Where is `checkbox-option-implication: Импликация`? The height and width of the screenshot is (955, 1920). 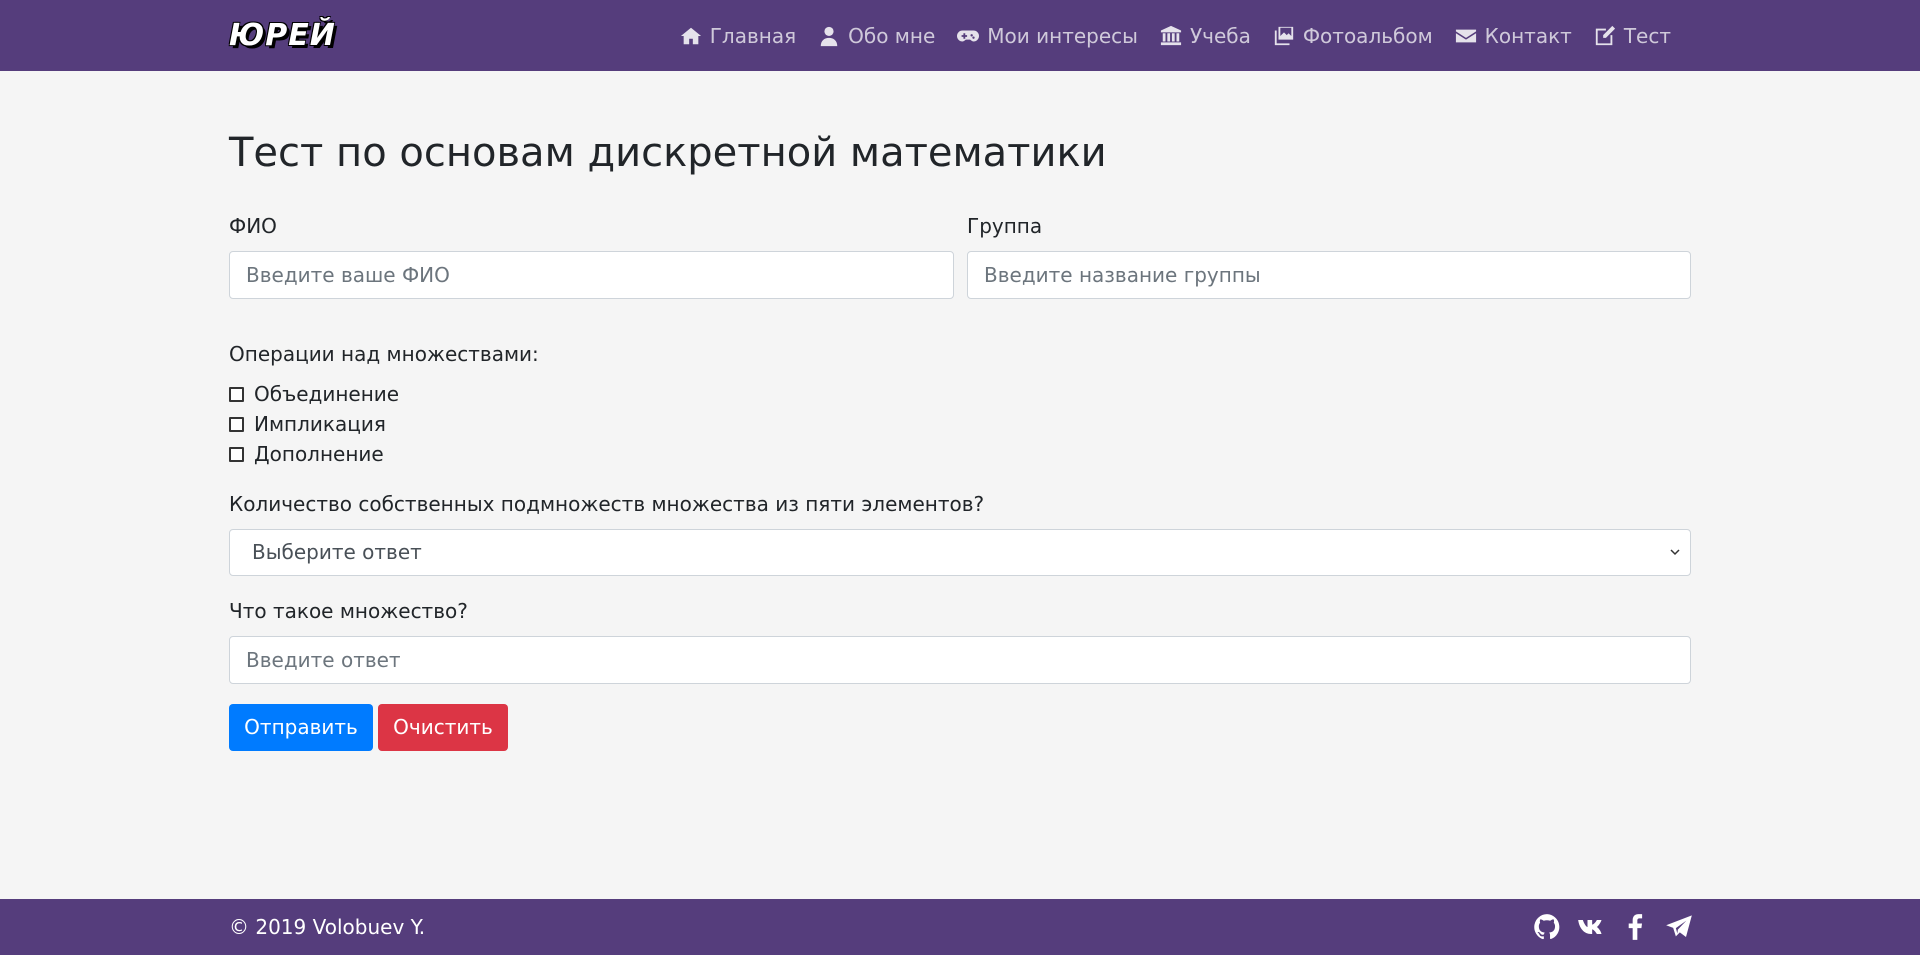
checkbox-option-implication: Импликация is located at coordinates (307, 424).